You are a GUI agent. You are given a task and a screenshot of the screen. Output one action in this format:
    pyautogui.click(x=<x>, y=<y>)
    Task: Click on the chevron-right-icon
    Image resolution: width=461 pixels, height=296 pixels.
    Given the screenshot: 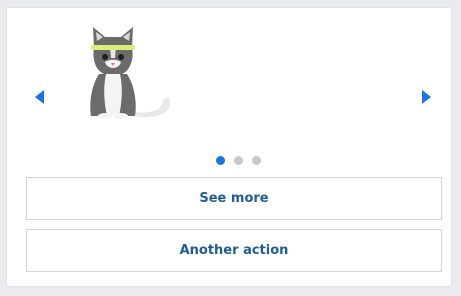 What is the action you would take?
    pyautogui.click(x=426, y=97)
    